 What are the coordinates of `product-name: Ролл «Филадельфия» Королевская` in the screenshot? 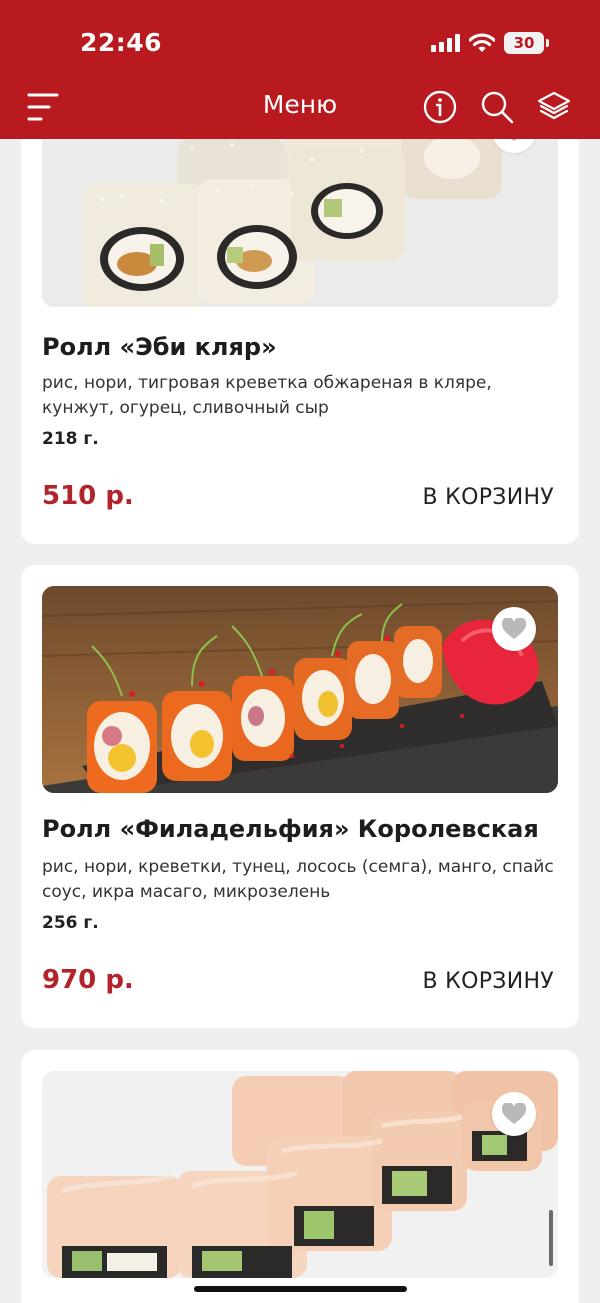 It's located at (290, 829).